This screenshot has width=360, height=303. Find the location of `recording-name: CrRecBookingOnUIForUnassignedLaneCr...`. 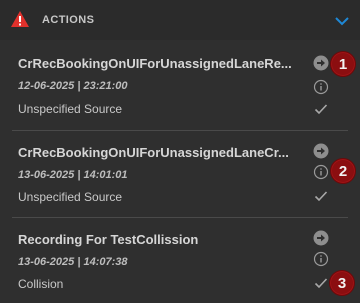

recording-name: CrRecBookingOnUIForUnassignedLaneCr... is located at coordinates (153, 152).